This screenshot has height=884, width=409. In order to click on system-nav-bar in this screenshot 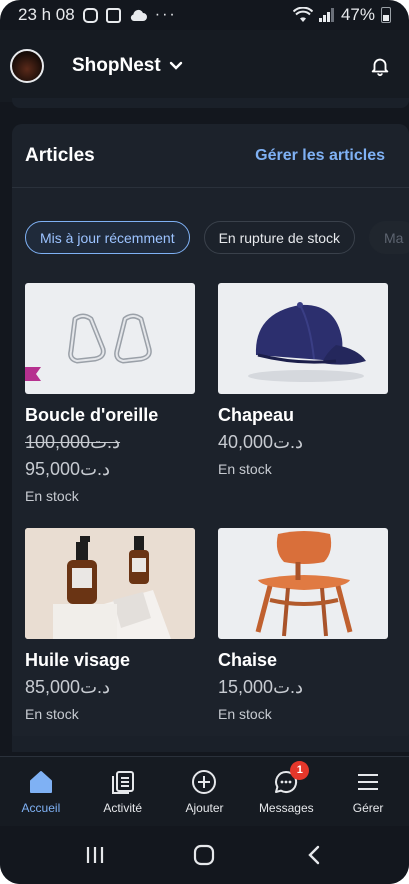, I will do `click(204, 855)`.